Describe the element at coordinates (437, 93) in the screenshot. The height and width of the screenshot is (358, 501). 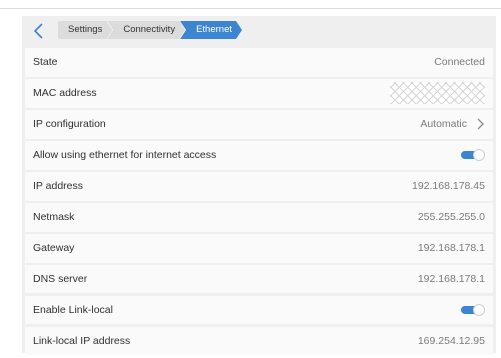
I see `mac-address-obscured` at that location.